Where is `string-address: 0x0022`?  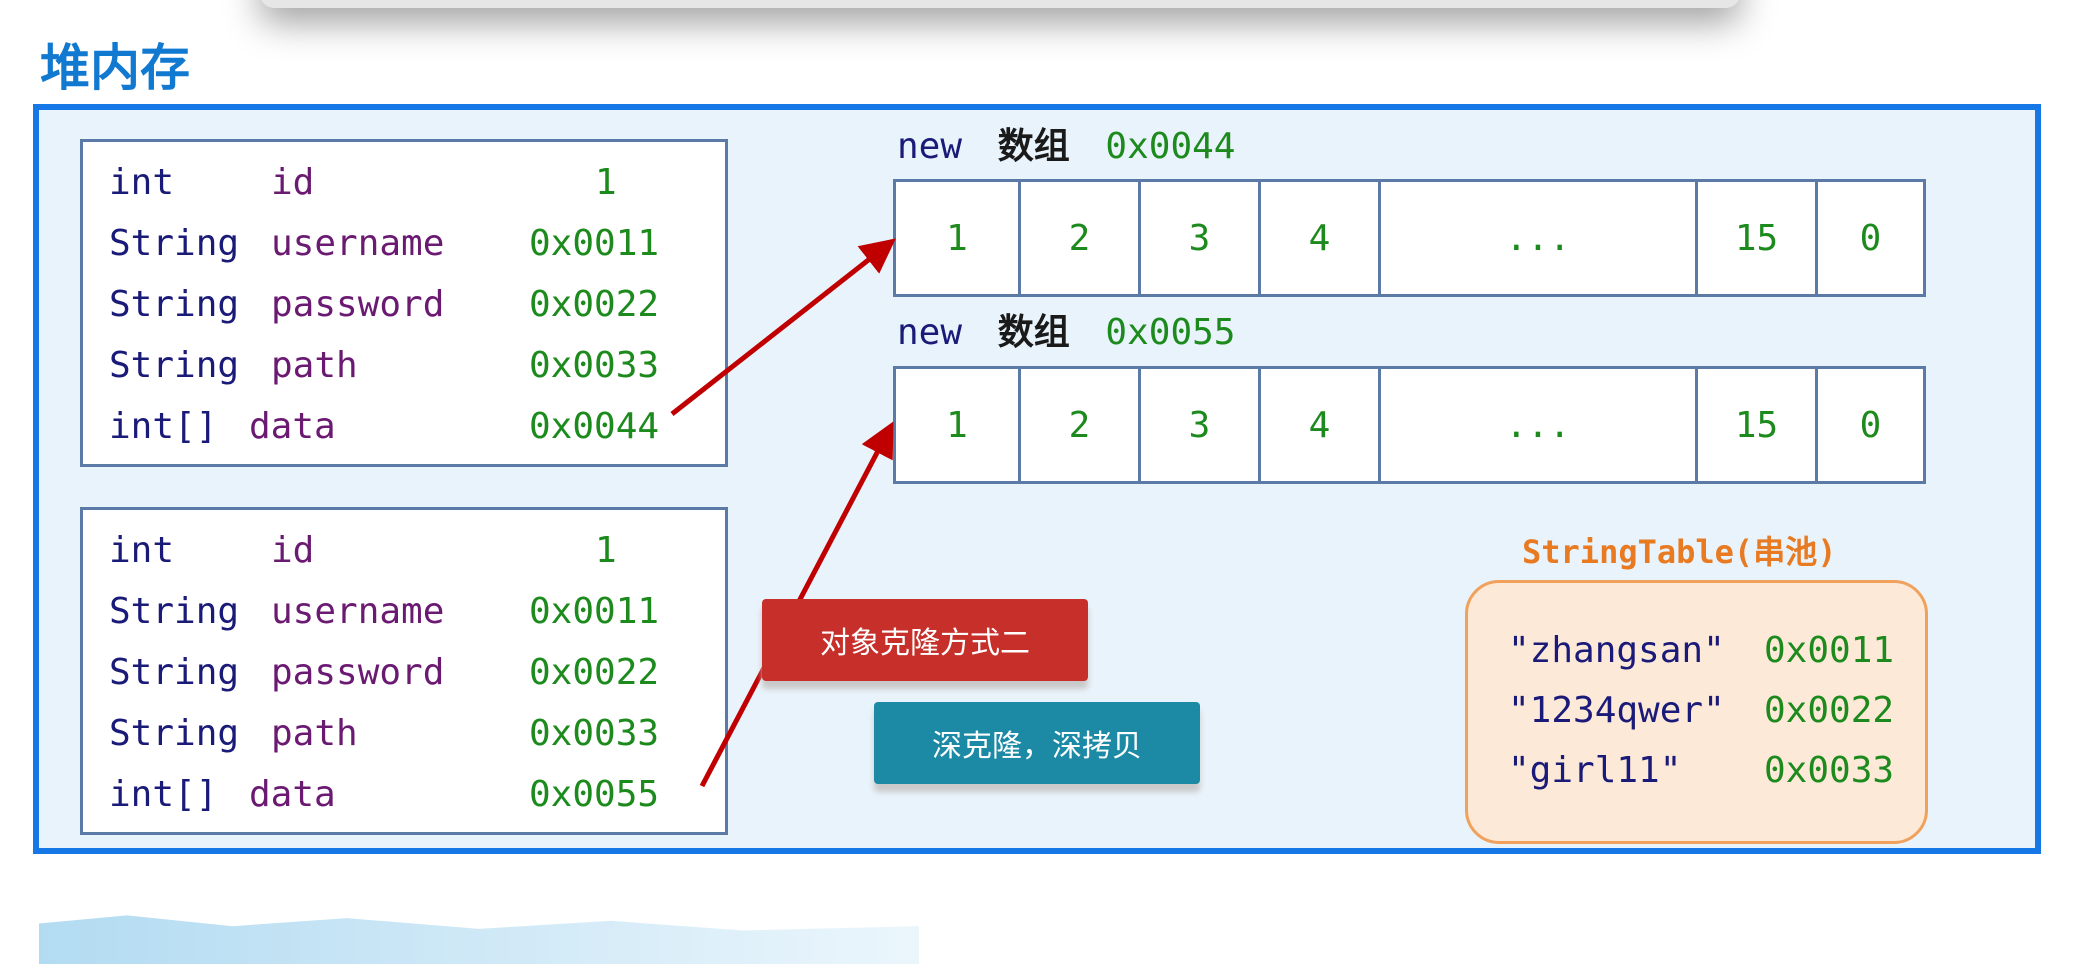
string-address: 0x0022 is located at coordinates (1829, 710).